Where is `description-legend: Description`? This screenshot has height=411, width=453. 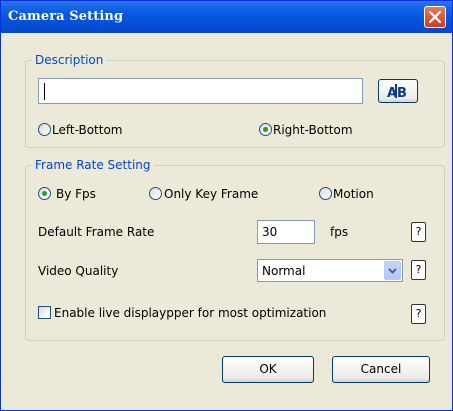 description-legend: Description is located at coordinates (69, 60).